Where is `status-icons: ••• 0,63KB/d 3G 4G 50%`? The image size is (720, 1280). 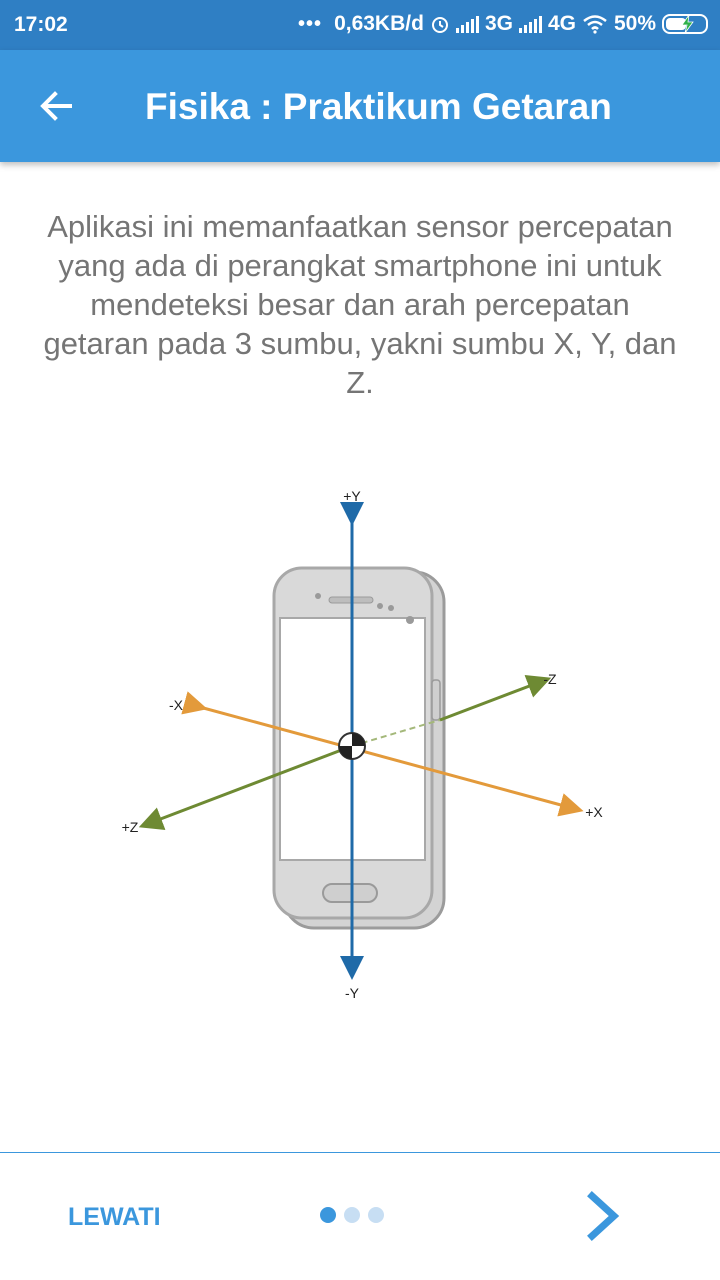 status-icons: ••• 0,63KB/d 3G 4G 50% is located at coordinates (503, 24).